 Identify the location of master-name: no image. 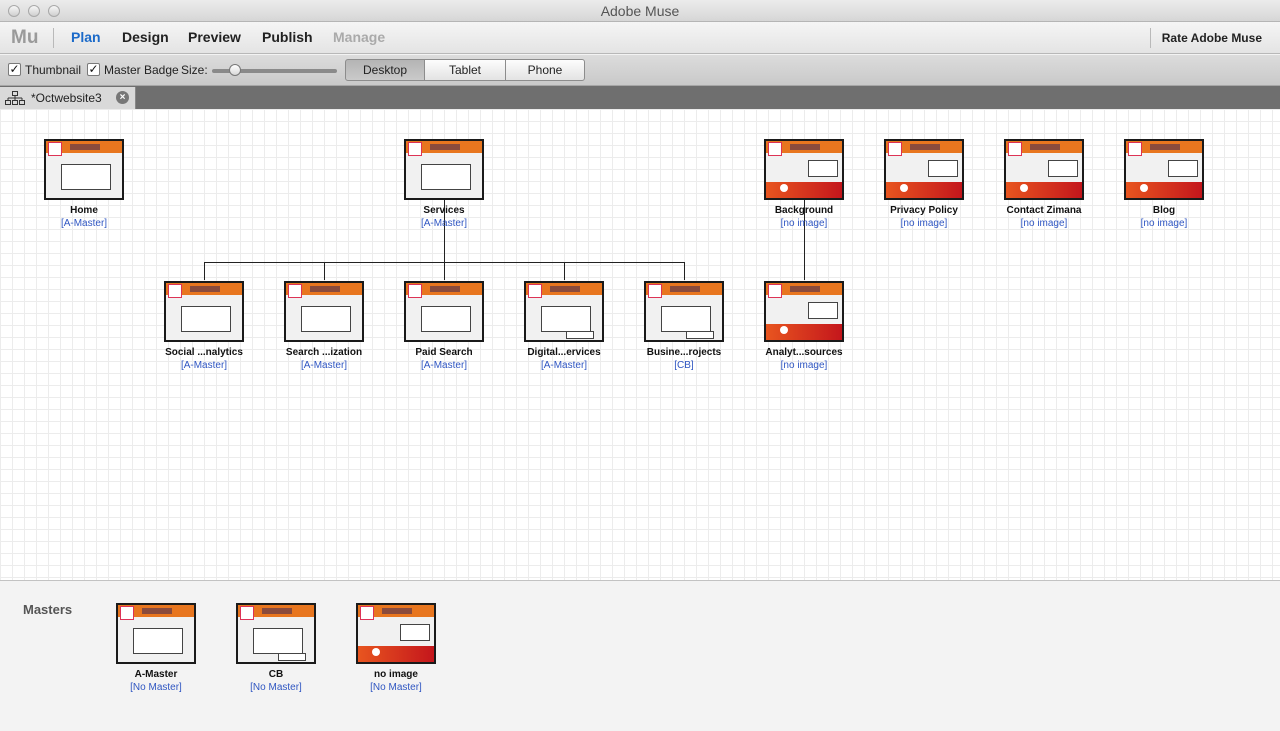
(396, 674).